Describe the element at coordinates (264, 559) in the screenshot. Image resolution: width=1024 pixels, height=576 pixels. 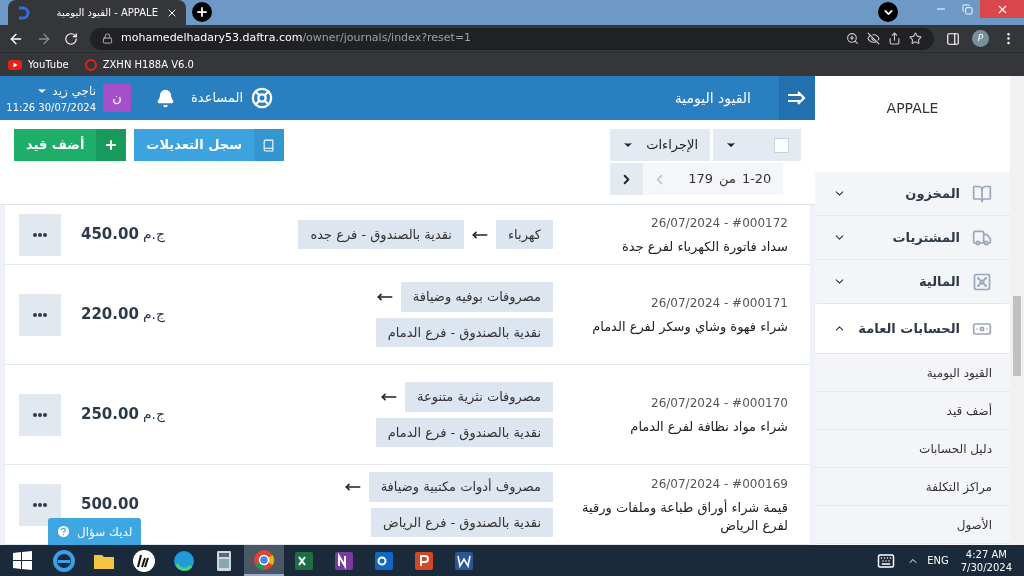
I see `chrome-icon` at that location.